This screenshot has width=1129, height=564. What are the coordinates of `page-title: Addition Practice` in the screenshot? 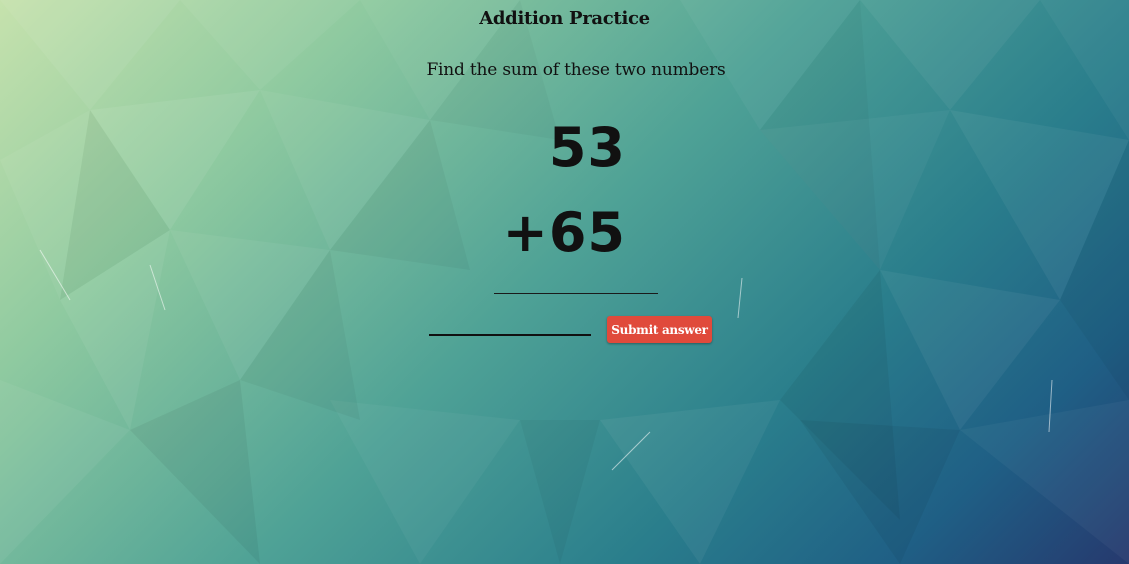 It's located at (564, 18).